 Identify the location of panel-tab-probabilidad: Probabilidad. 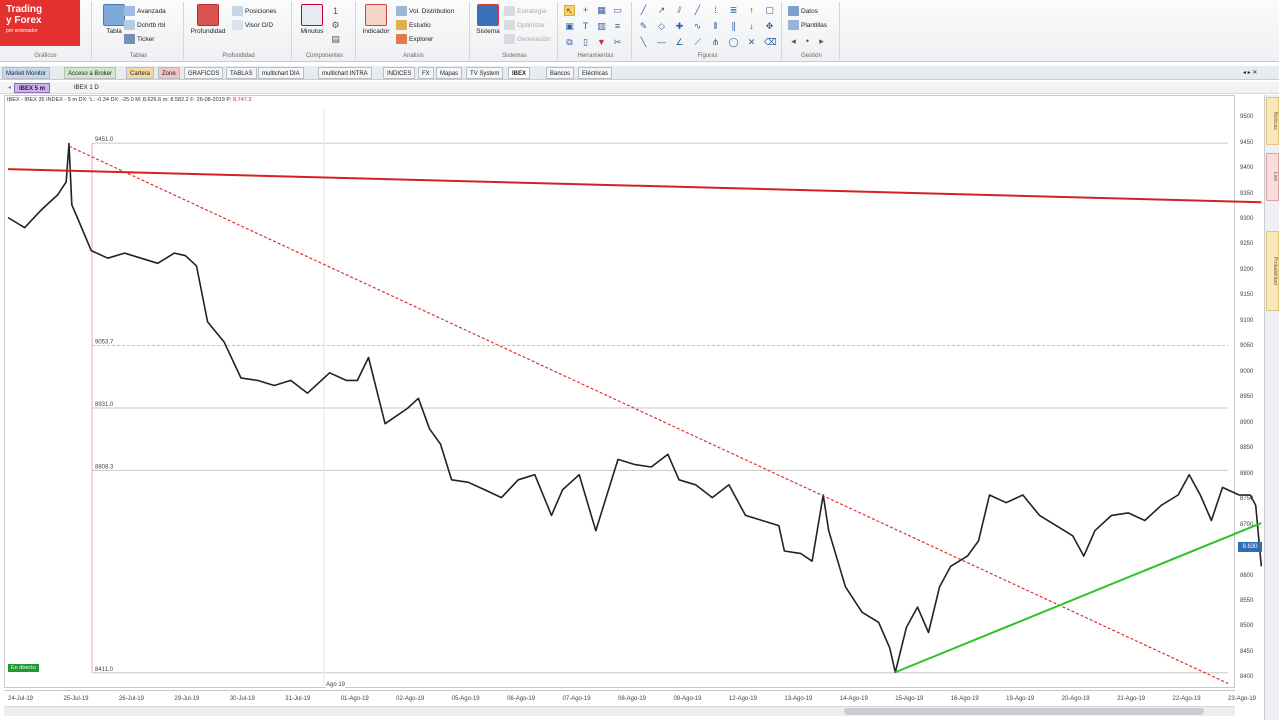
(1272, 271).